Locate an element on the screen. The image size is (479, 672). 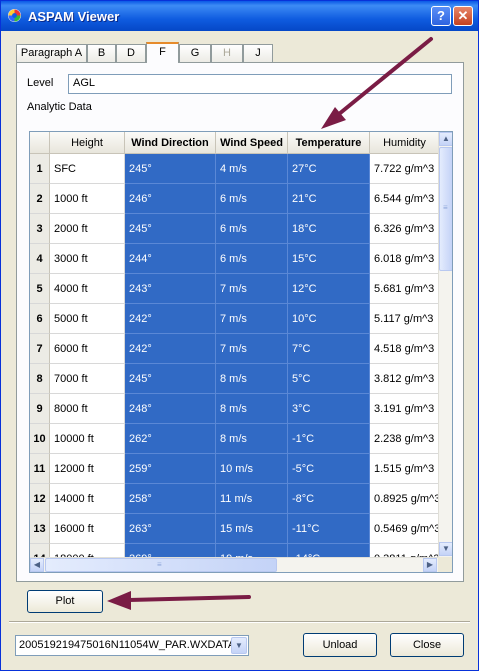
dropdown-button: ▼ is located at coordinates (239, 645).